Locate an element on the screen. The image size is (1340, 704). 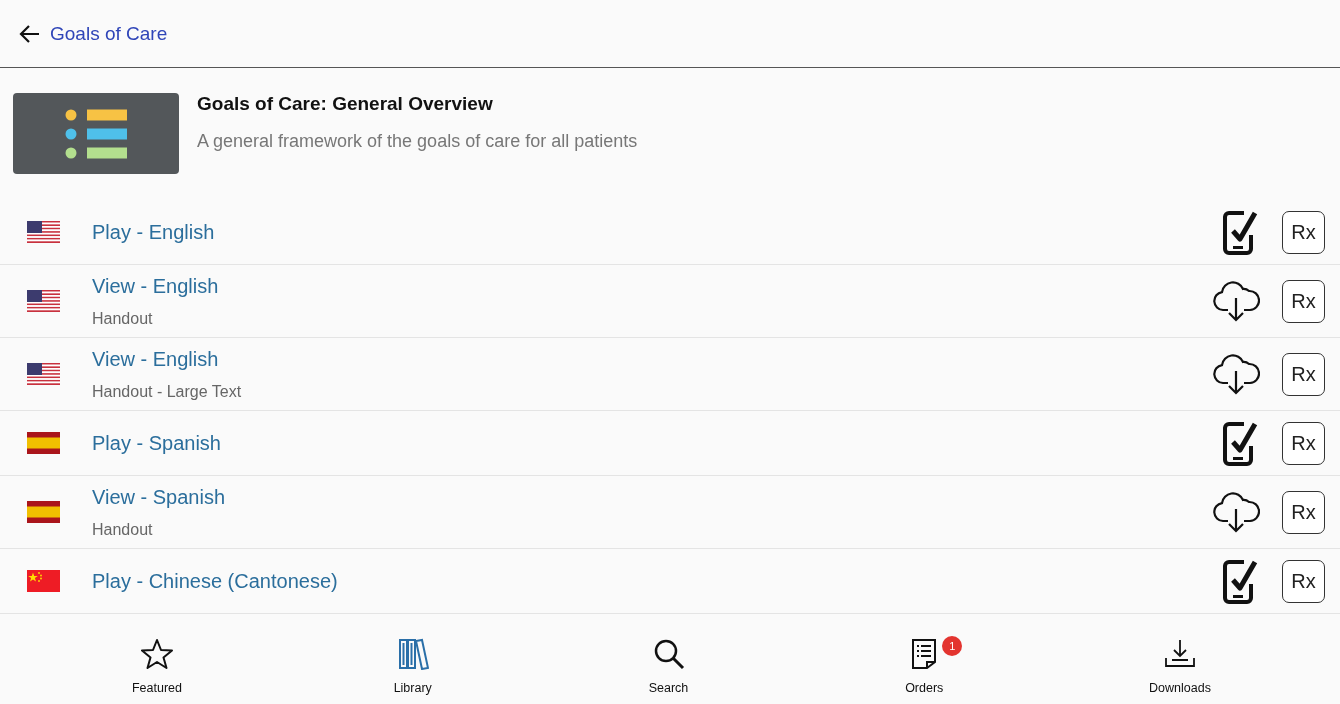
nav-tab: Search is located at coordinates (668, 667).